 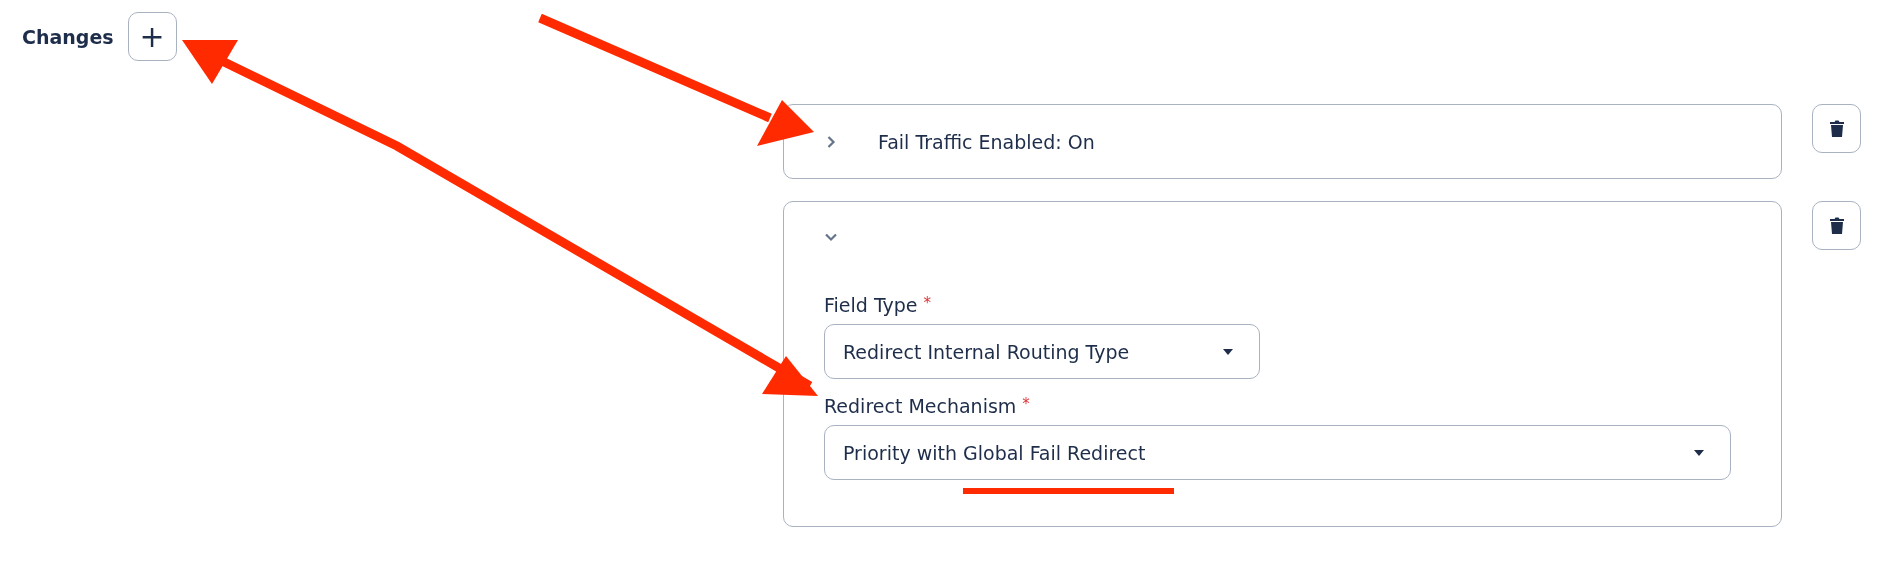 I want to click on section-title: Changes, so click(x=68, y=36).